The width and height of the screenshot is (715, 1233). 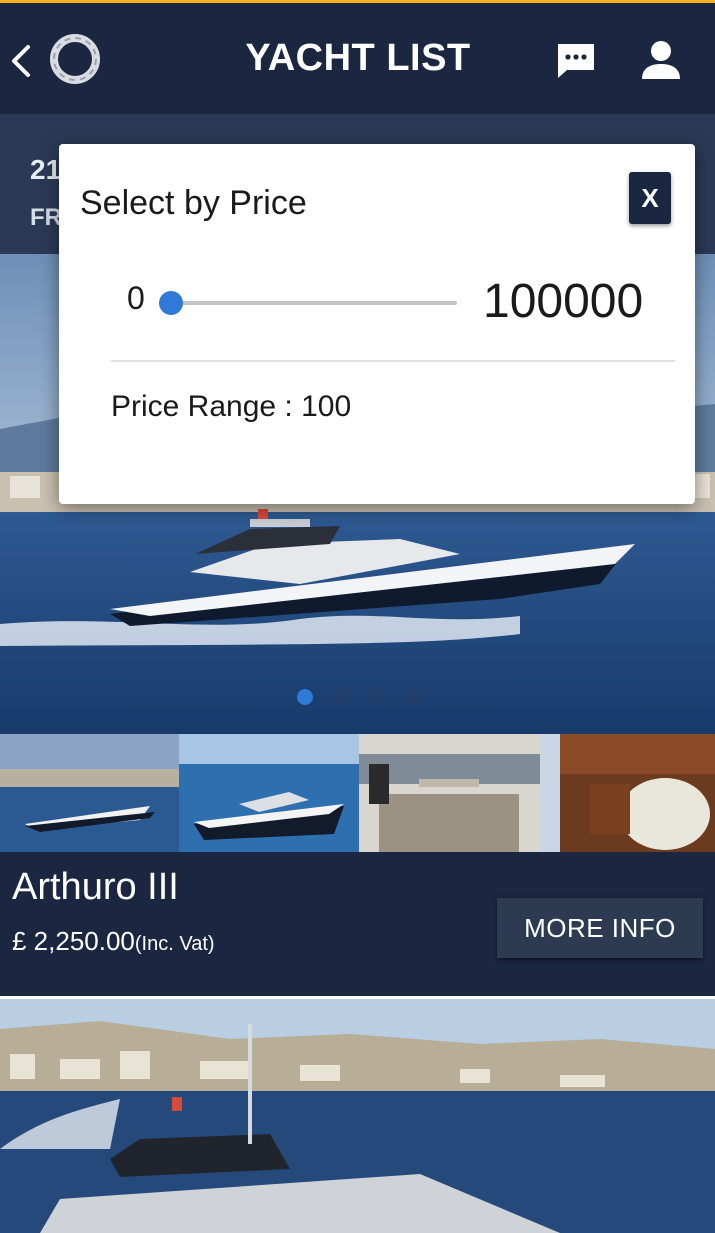 I want to click on price-range-text: Price Range : 100, so click(x=231, y=406).